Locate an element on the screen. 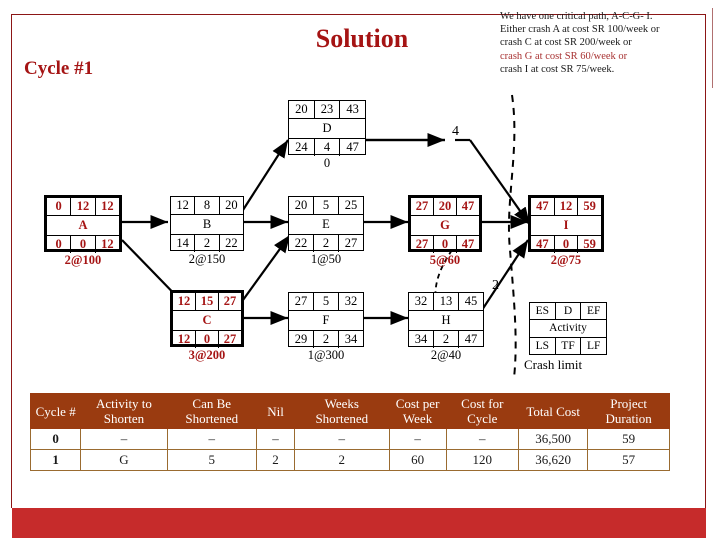  node-caption-A: 2@100 is located at coordinates (83, 260).